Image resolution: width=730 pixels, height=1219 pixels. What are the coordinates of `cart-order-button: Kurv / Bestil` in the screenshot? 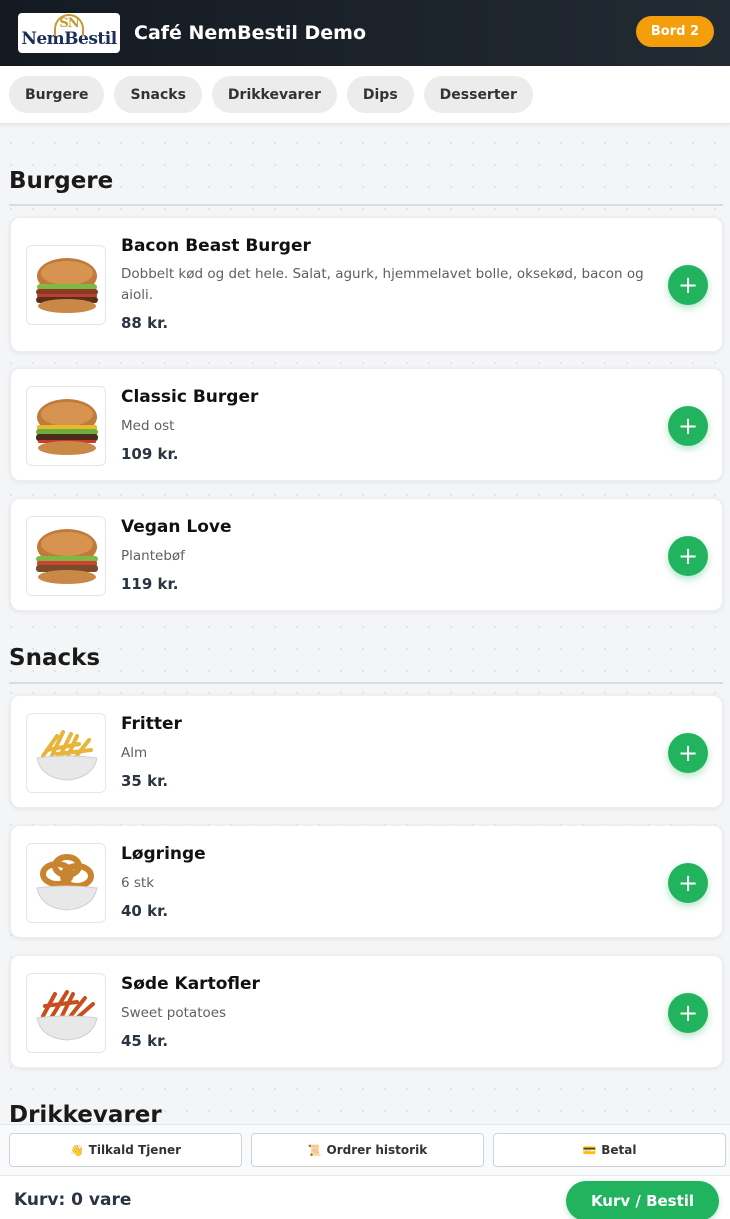 It's located at (642, 1200).